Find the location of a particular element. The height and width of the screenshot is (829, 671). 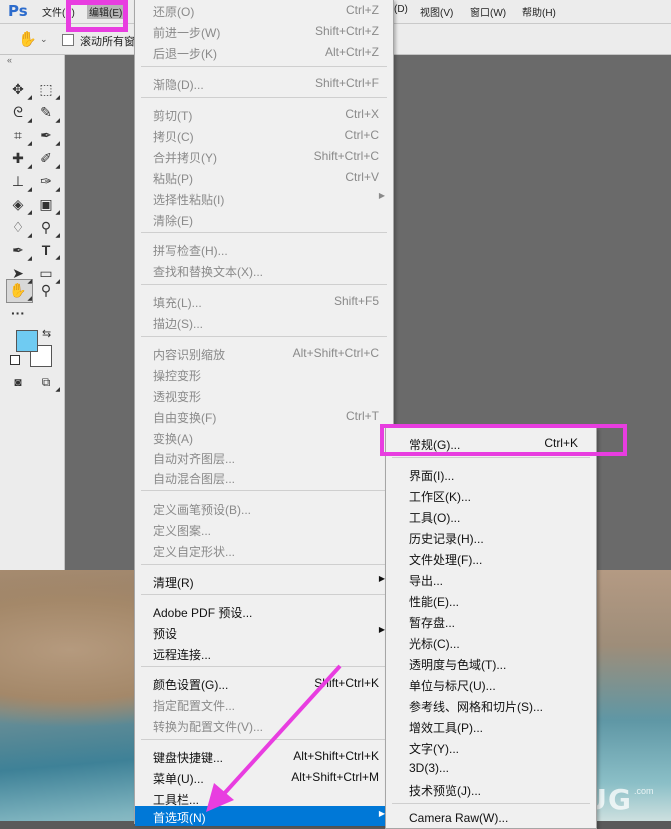

annotation-arrow is located at coordinates (274, 738).